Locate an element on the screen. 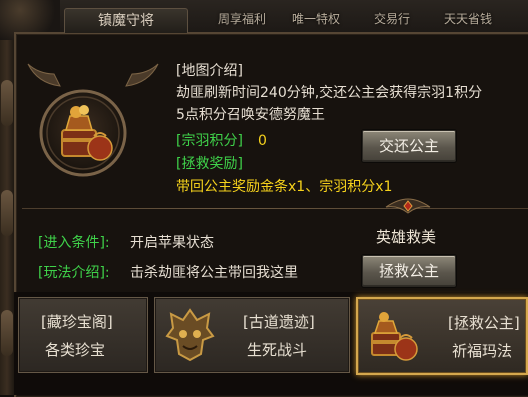 This screenshot has width=528, height=397. card-tag: [藏珍宝阁] is located at coordinates (77, 322).